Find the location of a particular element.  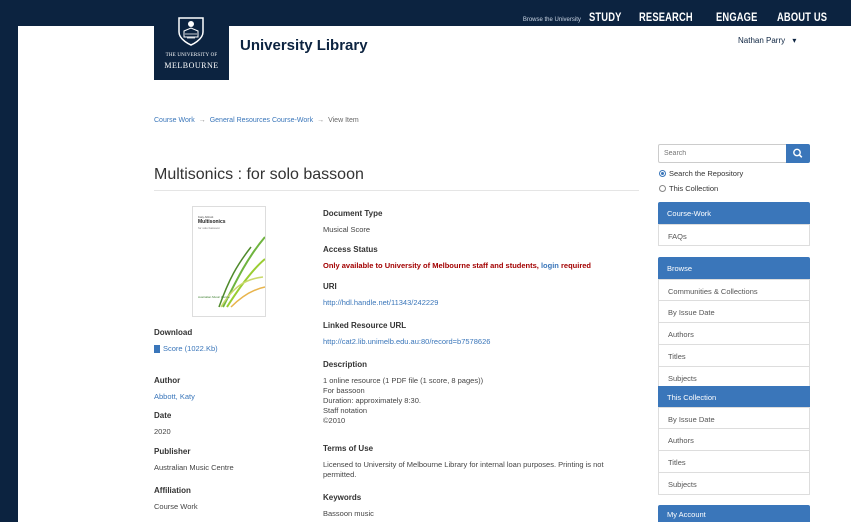

download-label: Download is located at coordinates (173, 332).